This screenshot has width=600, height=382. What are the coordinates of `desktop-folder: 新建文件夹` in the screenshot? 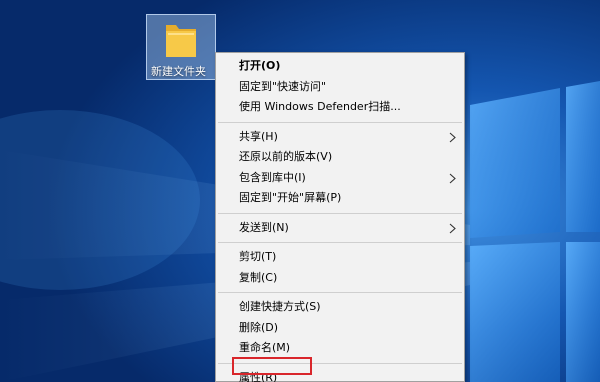 It's located at (181, 47).